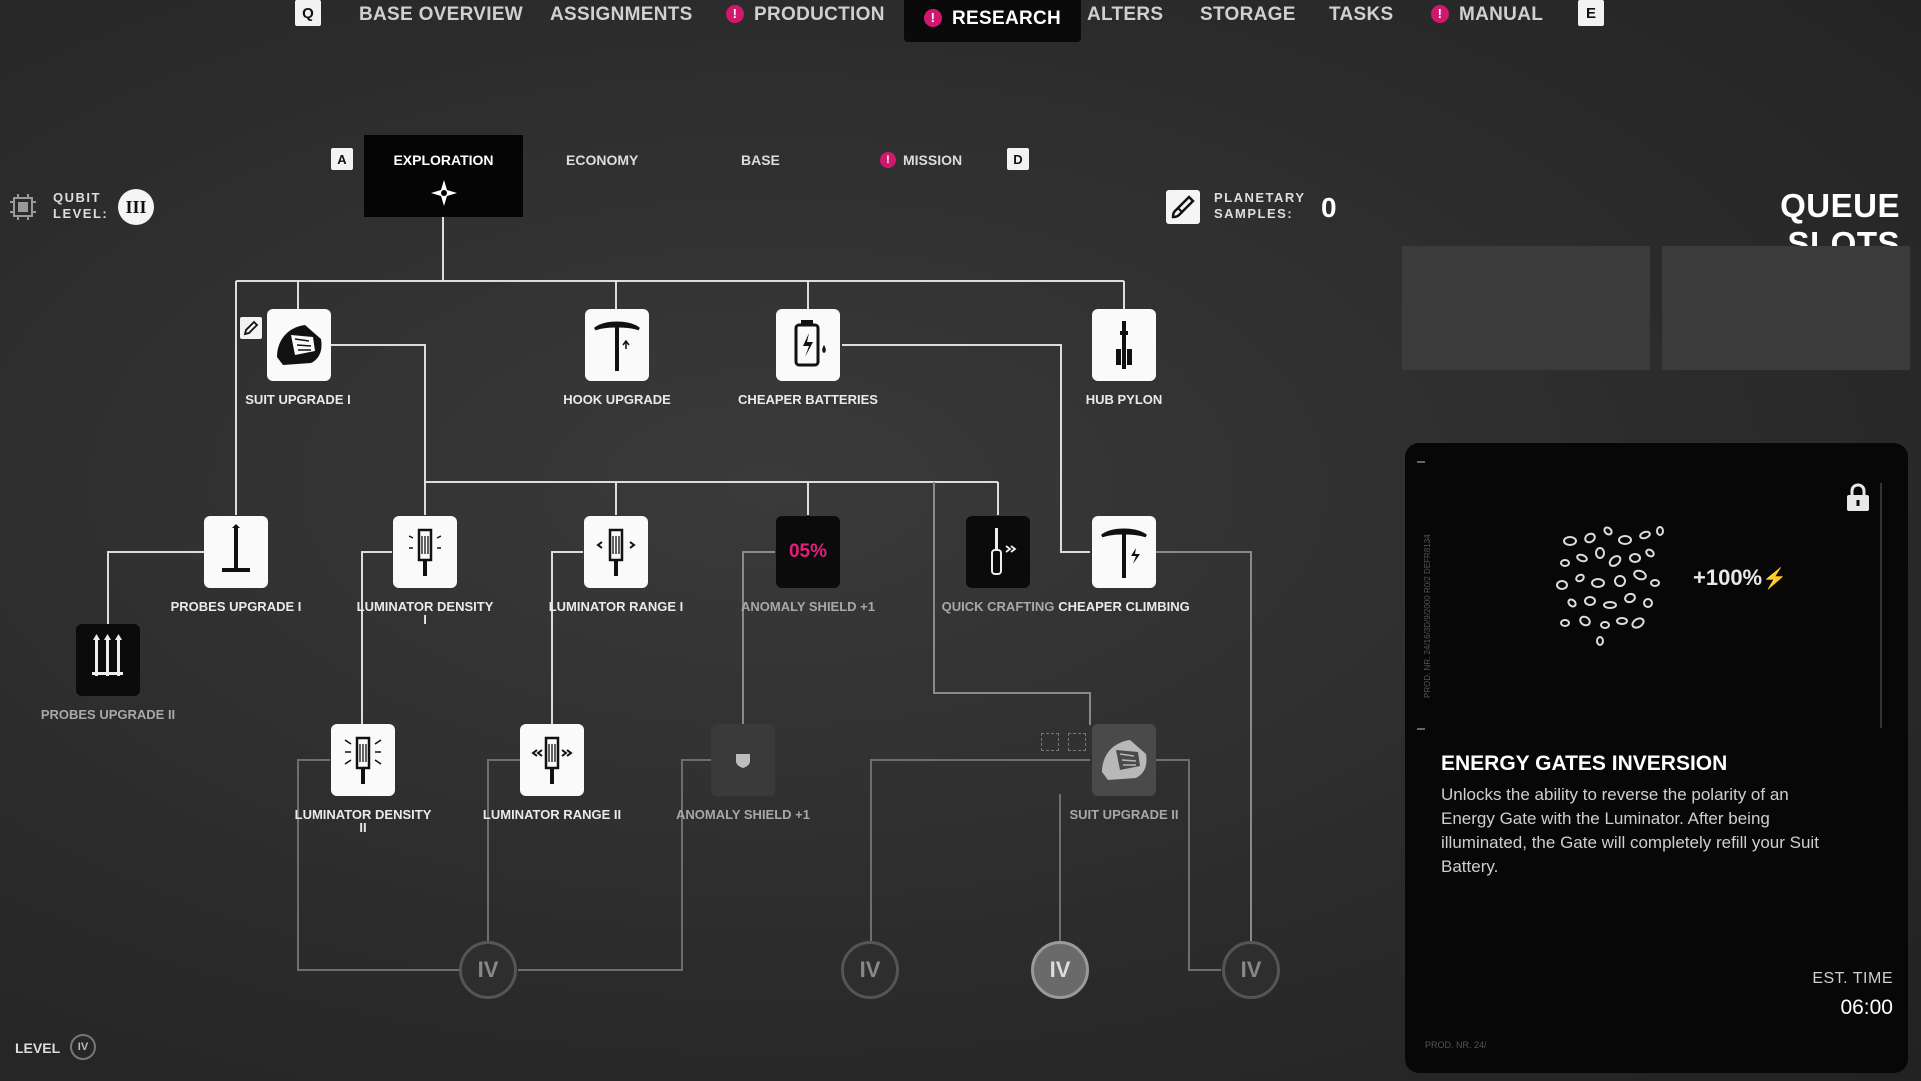 Image resolution: width=1921 pixels, height=1081 pixels. Describe the element at coordinates (1775, 579) in the screenshot. I see `lightning-icon: ⚡` at that location.